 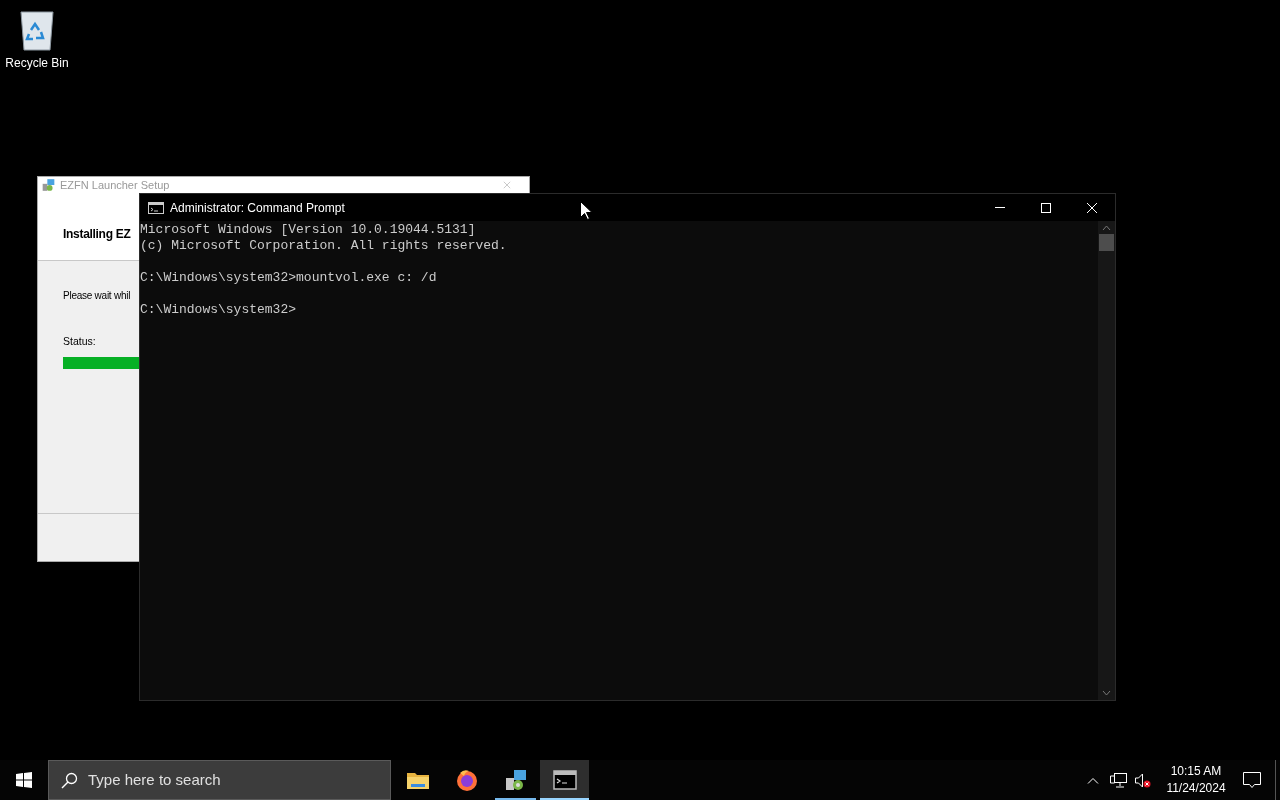 I want to click on scrollbar, so click(x=1106, y=460).